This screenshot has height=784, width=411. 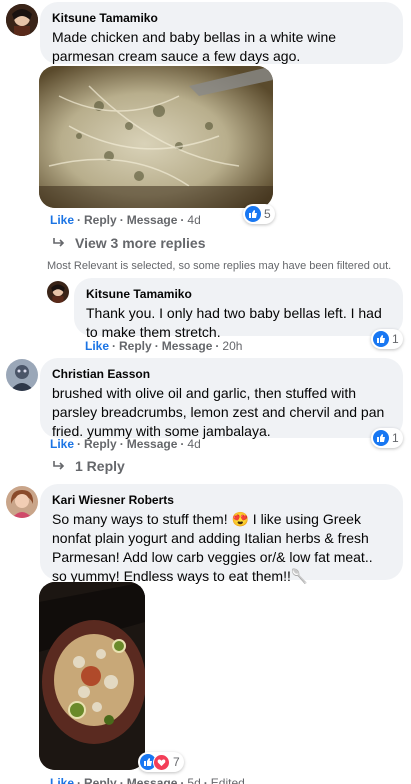 What do you see at coordinates (228, 780) in the screenshot?
I see `edited-label: Edited` at bounding box center [228, 780].